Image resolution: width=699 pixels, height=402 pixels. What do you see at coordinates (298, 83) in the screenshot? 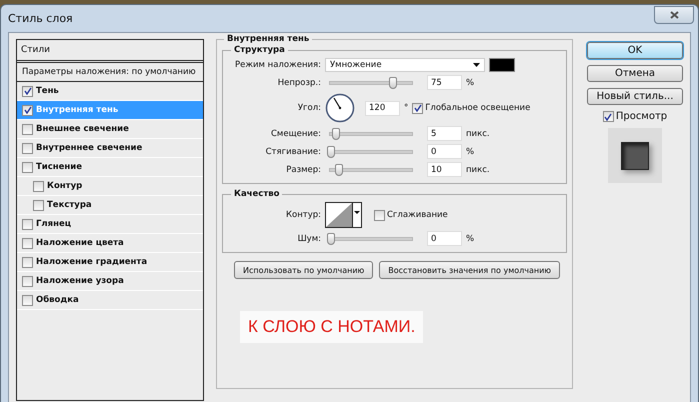
I see `field-label: Непрозр.:` at bounding box center [298, 83].